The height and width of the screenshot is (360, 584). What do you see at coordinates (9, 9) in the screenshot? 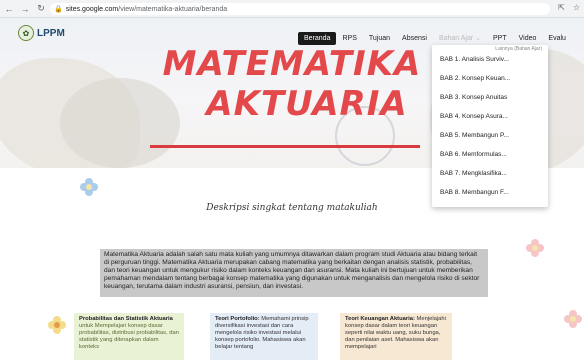
I see `back-icon: ←` at bounding box center [9, 9].